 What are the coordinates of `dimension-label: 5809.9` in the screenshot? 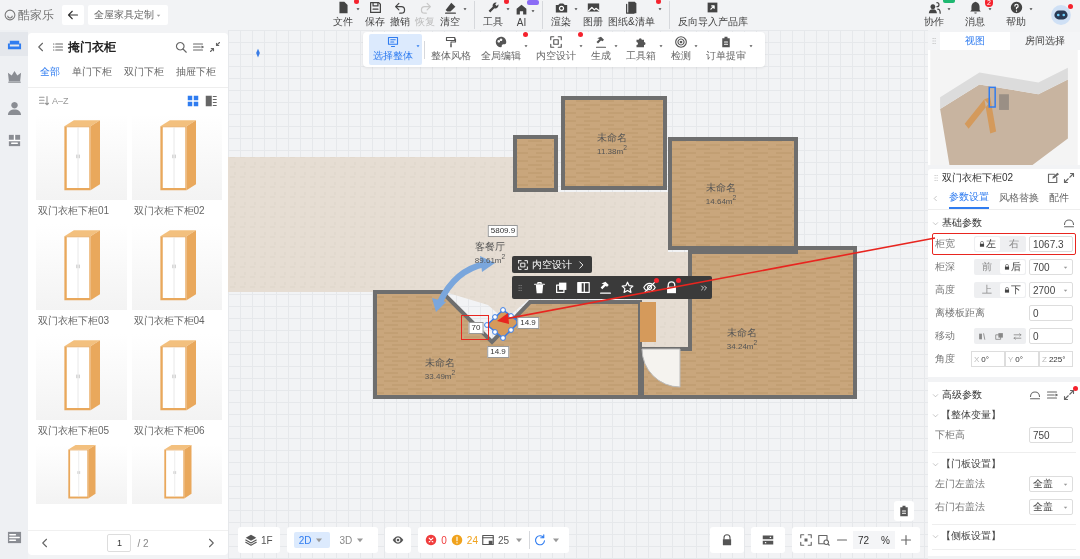 It's located at (503, 231).